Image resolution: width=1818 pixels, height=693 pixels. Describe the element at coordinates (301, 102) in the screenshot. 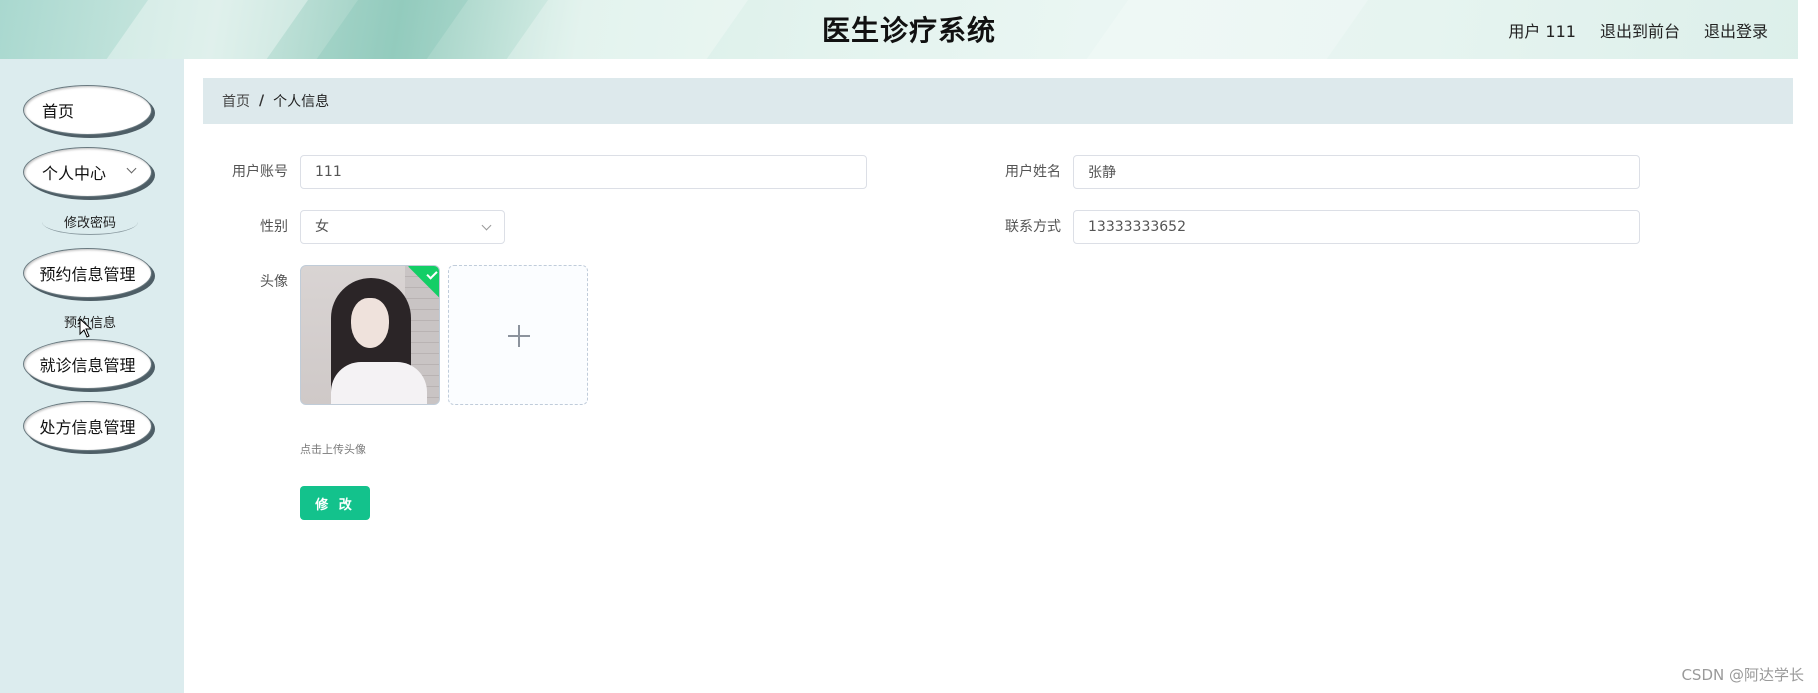

I see `breadcrumb-current: 个人信息` at that location.